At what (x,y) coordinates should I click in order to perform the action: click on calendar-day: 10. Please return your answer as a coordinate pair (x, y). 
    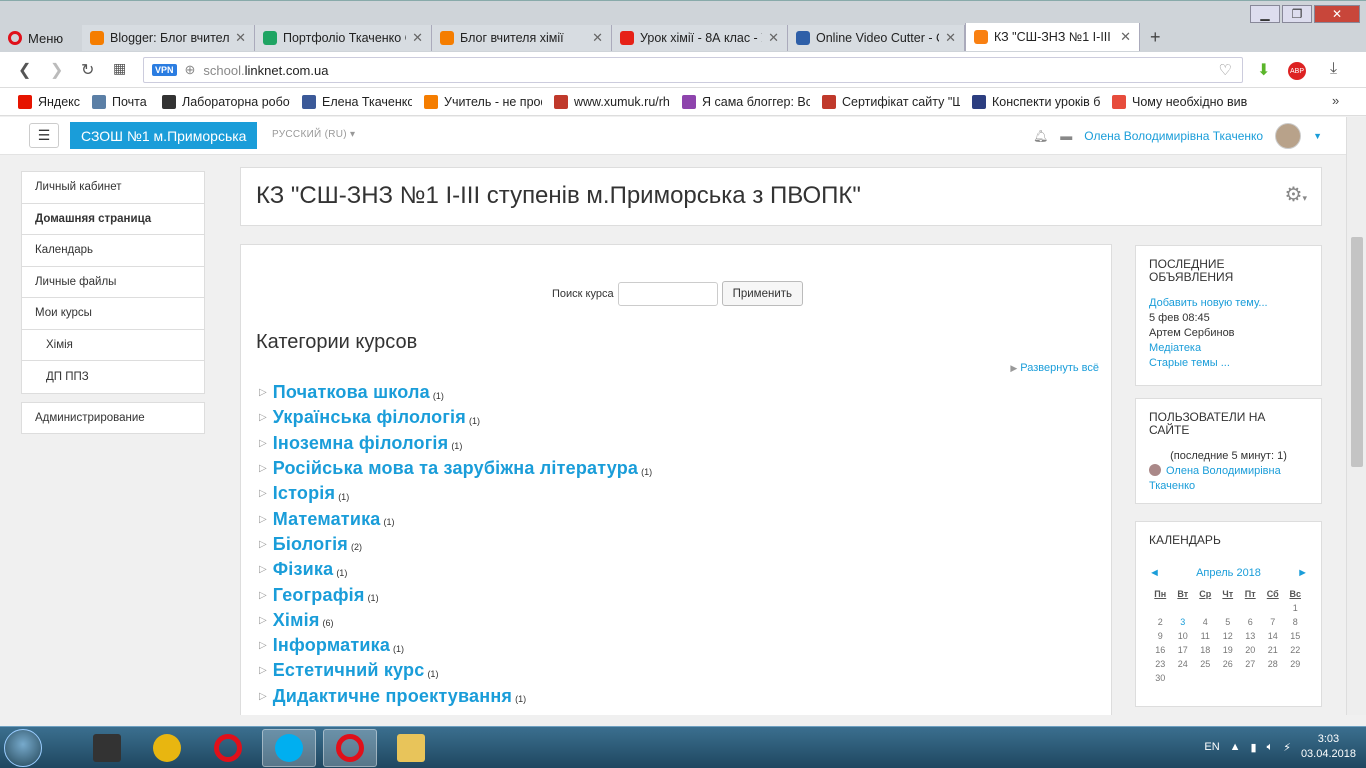
    Looking at the image, I should click on (1183, 636).